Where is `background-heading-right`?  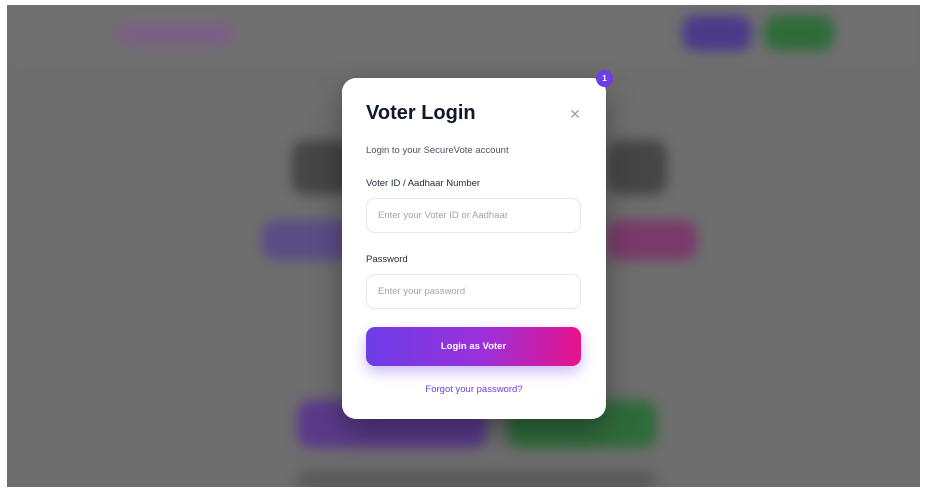
background-heading-right is located at coordinates (637, 167).